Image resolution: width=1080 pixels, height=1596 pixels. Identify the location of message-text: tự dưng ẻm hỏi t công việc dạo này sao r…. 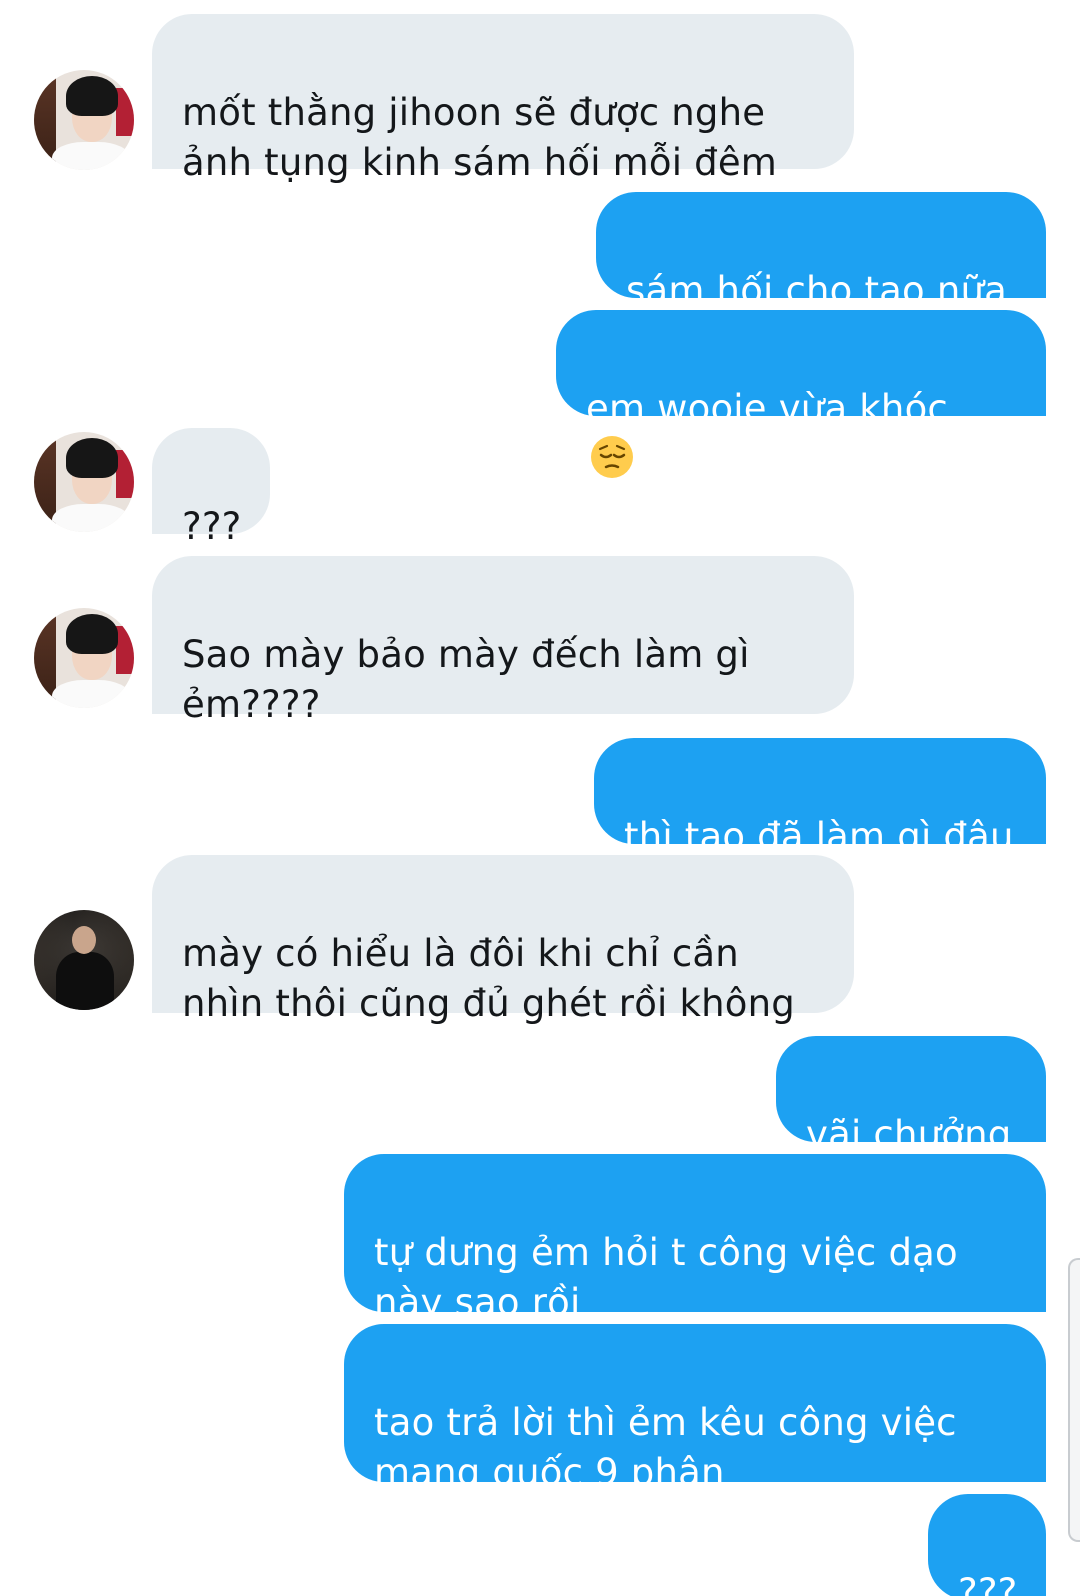
(666, 1277).